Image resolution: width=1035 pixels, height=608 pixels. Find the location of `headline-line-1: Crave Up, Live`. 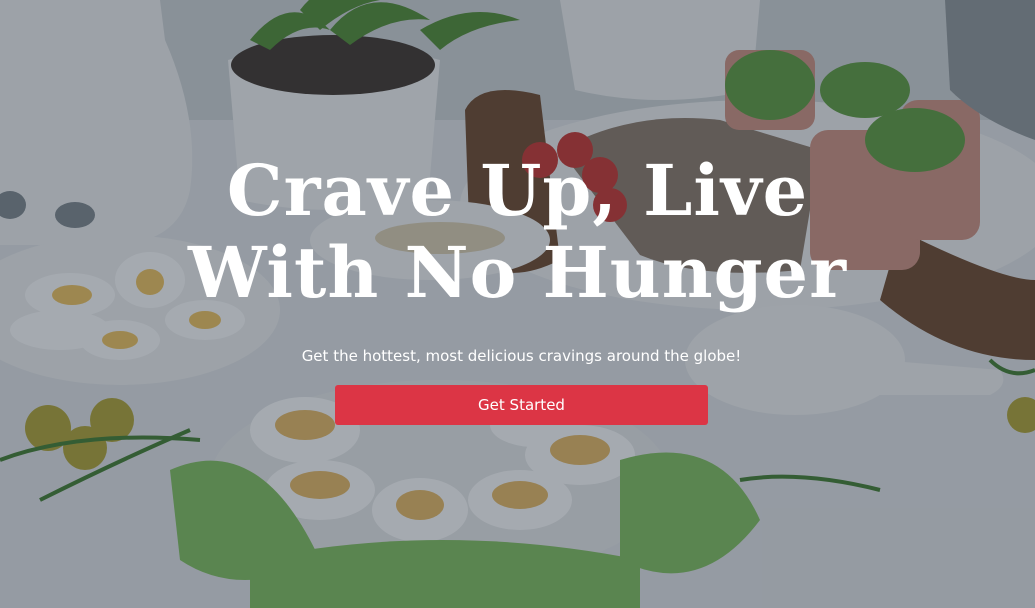

headline-line-1: Crave Up, Live is located at coordinates (517, 190).